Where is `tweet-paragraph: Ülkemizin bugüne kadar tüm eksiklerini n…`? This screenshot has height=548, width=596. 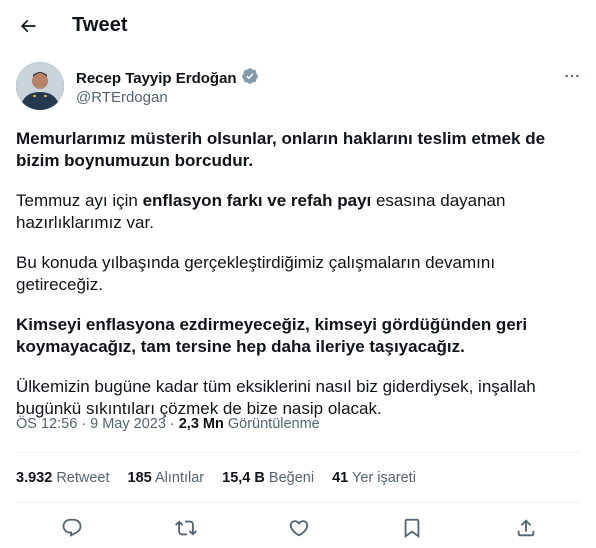 tweet-paragraph: Ülkemizin bugüne kadar tüm eksiklerini n… is located at coordinates (276, 397).